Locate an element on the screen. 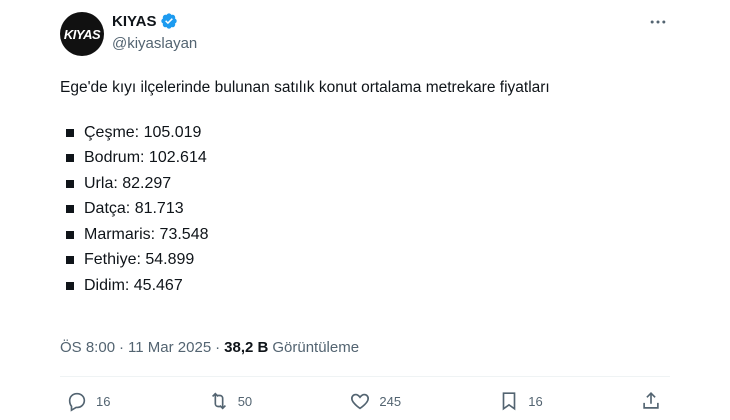  list-item-text: Urla: 82.297 is located at coordinates (128, 183).